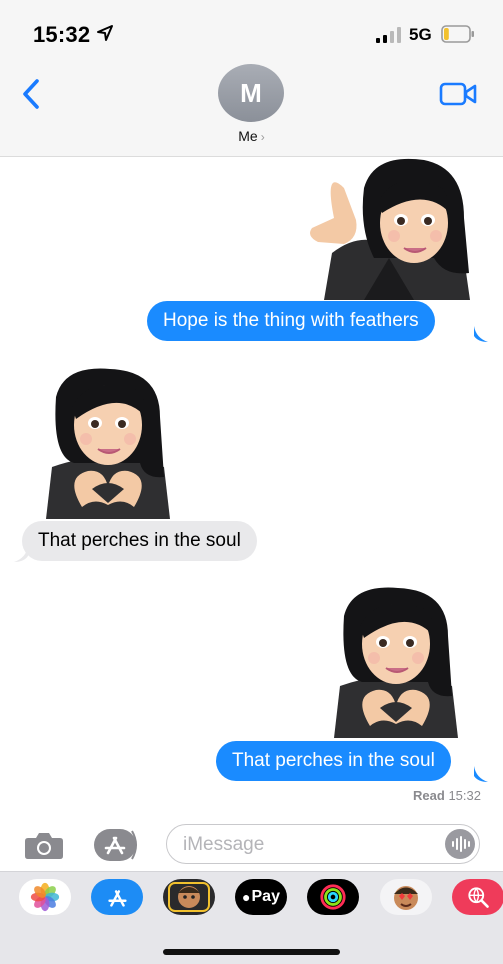 This screenshot has height=964, width=503. I want to click on conversation-header: M Me ›, so click(251, 110).